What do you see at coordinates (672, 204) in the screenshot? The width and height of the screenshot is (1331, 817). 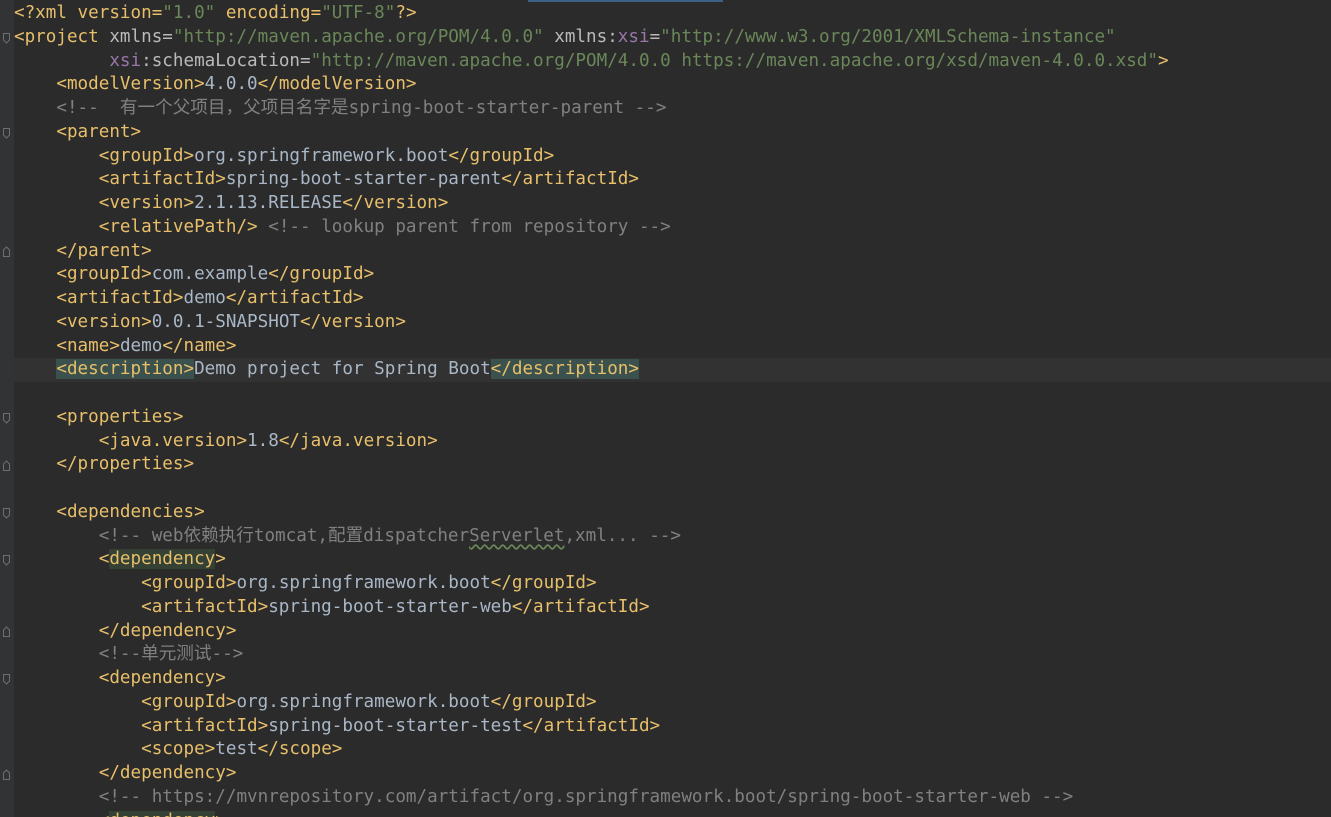 I see `code-line: <version>2.1.13.RELEASE</version>` at bounding box center [672, 204].